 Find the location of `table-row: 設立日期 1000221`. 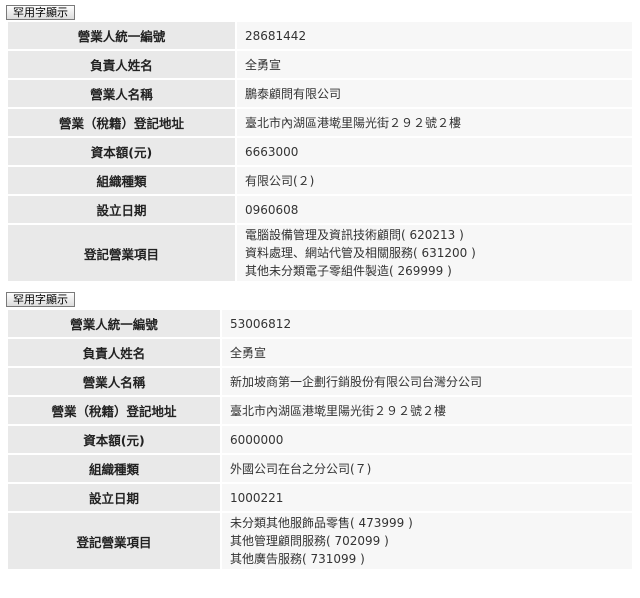

table-row: 設立日期 1000221 is located at coordinates (320, 497).